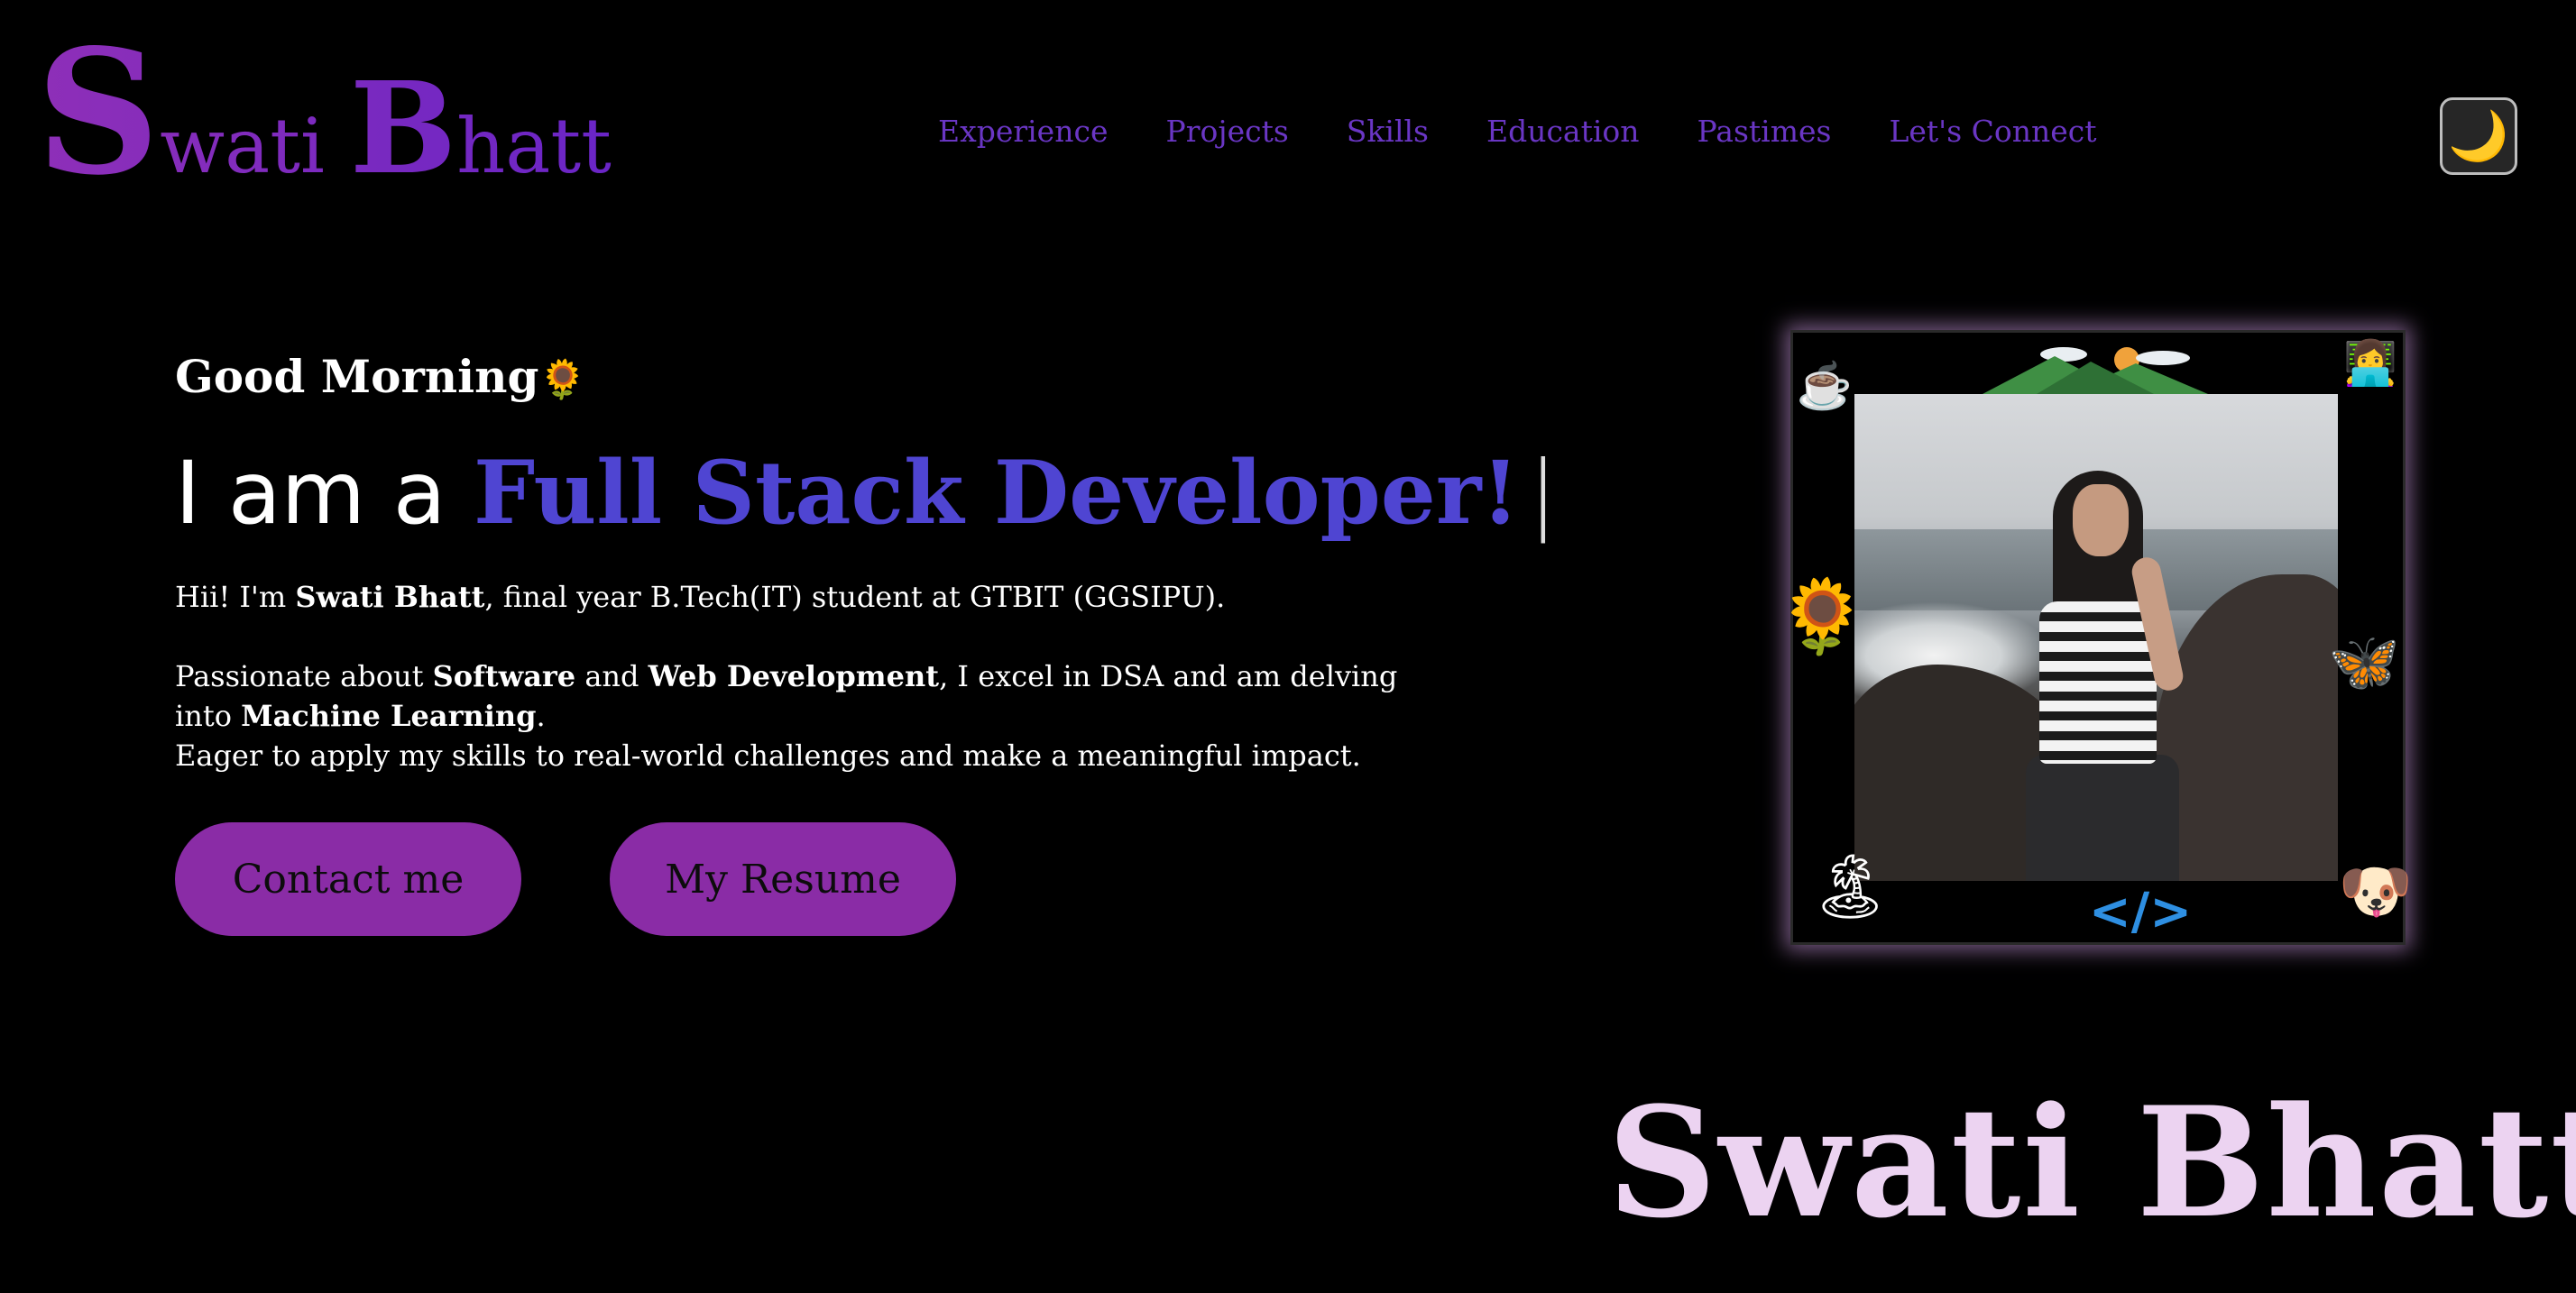 The height and width of the screenshot is (1293, 2576). I want to click on nav-skills: Skills, so click(1388, 132).